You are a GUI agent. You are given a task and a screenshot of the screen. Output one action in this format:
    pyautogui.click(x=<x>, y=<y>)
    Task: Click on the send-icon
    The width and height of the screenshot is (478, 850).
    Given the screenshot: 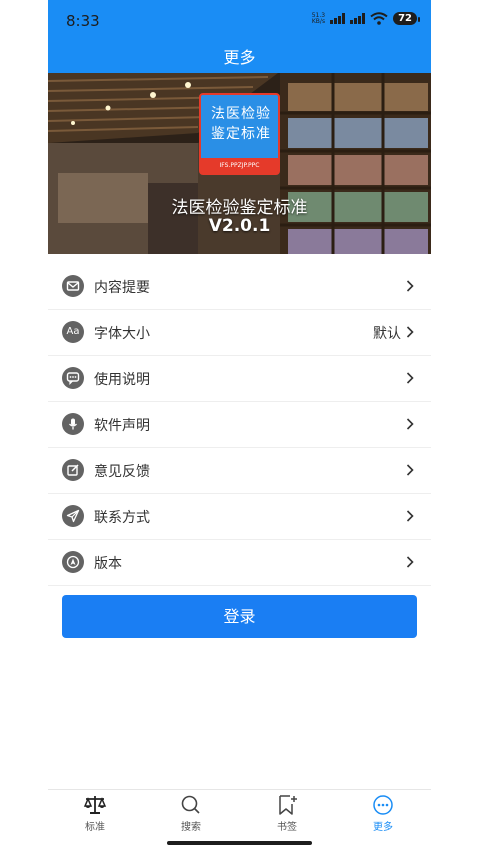 What is the action you would take?
    pyautogui.click(x=73, y=516)
    